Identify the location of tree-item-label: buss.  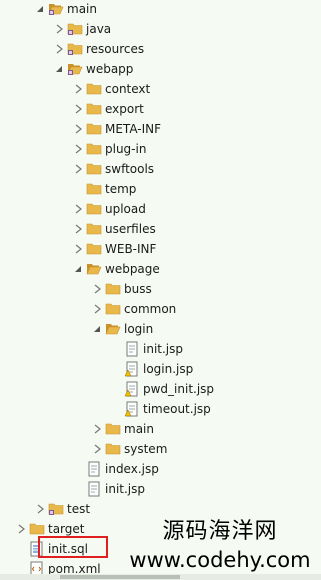
(138, 289).